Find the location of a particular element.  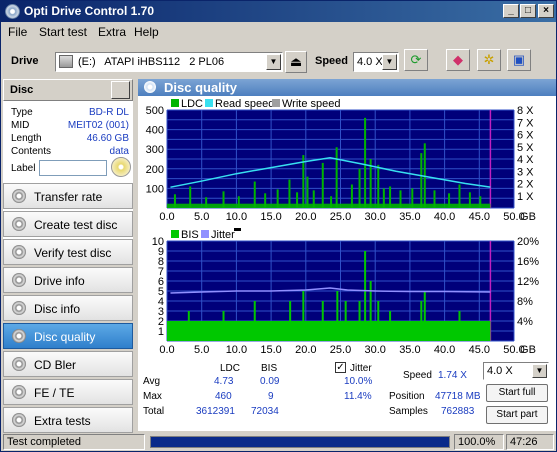

erase-button: ◆ is located at coordinates (458, 60).